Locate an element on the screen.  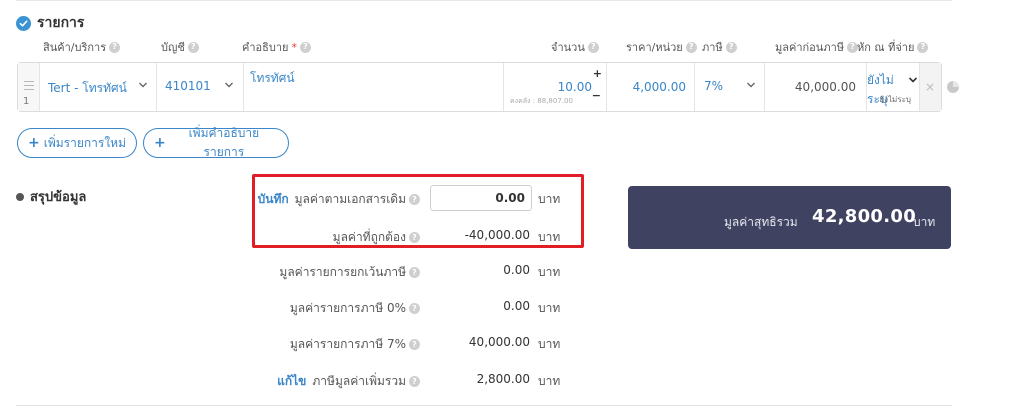
bullet-dot is located at coordinates (20, 196).